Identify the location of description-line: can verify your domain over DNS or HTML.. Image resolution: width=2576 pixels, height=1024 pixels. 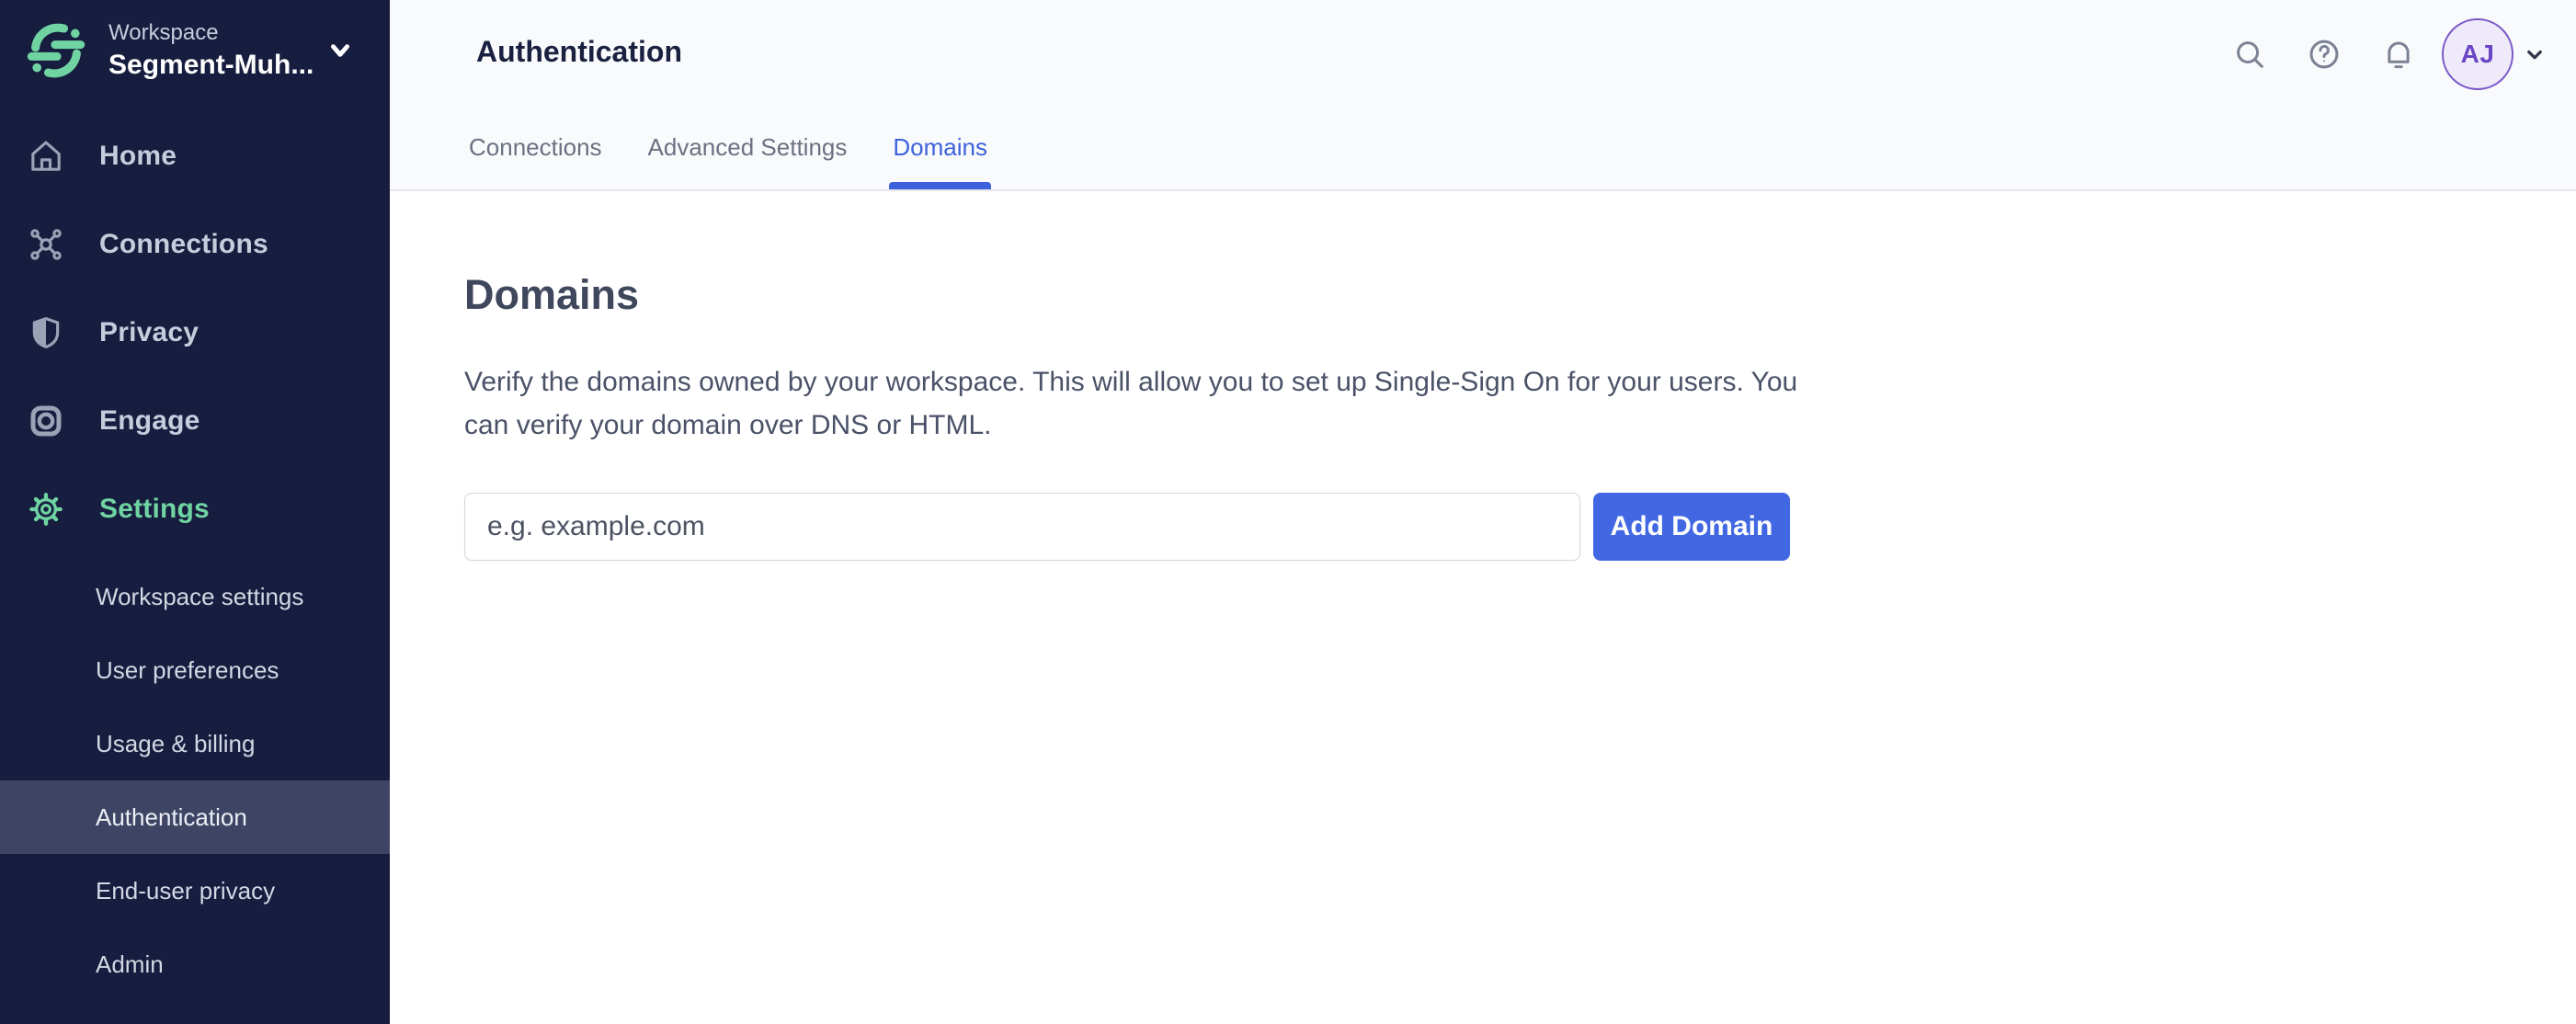
(728, 425).